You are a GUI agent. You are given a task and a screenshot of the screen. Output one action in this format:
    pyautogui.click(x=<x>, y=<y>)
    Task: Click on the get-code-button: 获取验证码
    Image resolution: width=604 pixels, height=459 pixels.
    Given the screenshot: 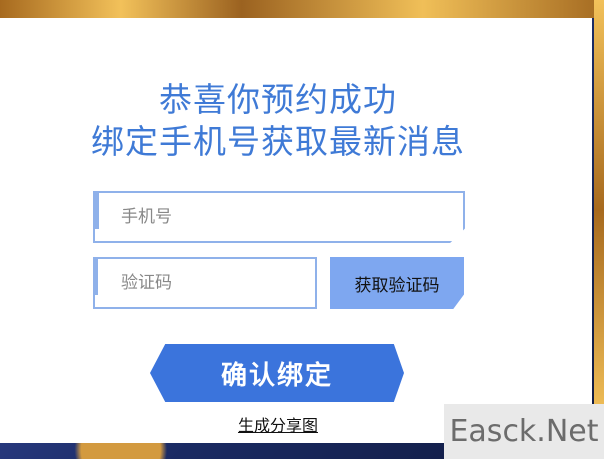 What is the action you would take?
    pyautogui.click(x=397, y=283)
    